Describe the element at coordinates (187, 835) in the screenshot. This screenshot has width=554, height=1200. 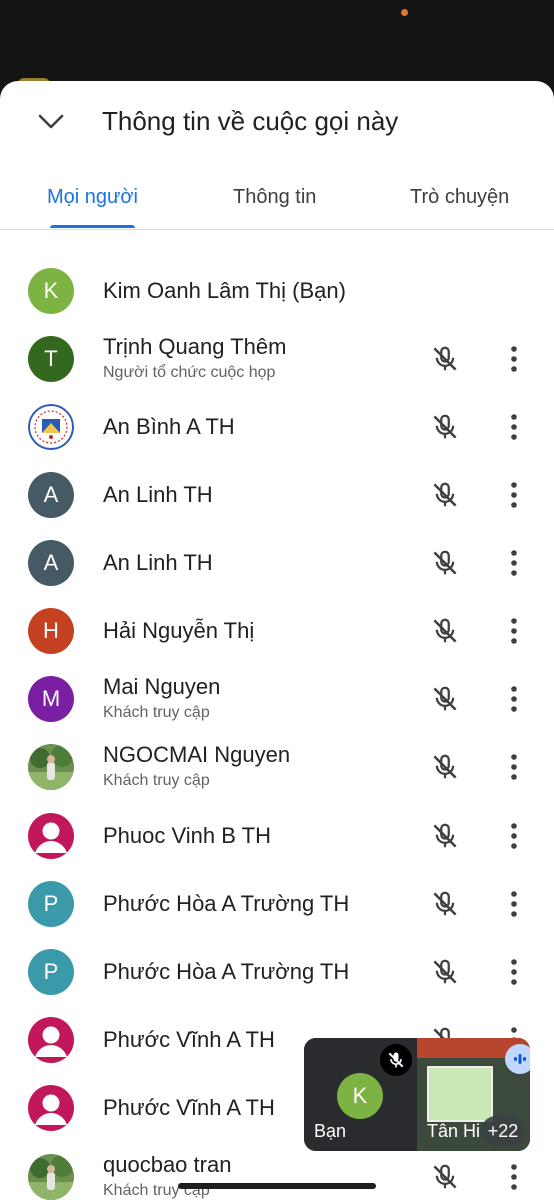
I see `participant-name: Phuoc Vinh B TH` at that location.